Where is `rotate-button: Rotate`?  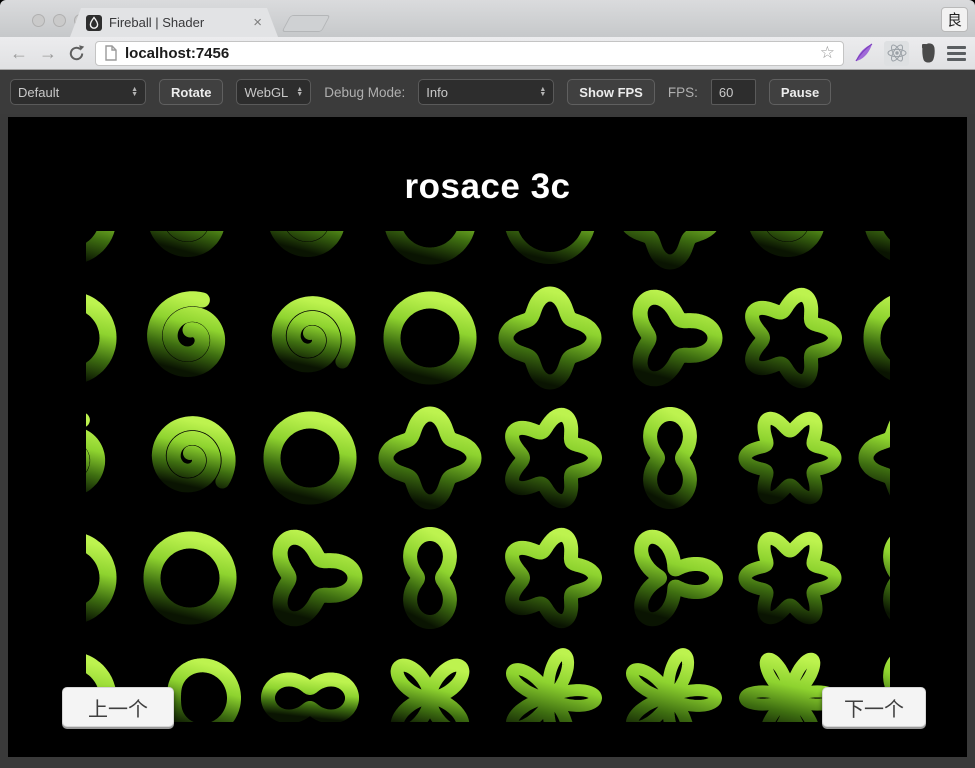 rotate-button: Rotate is located at coordinates (191, 92).